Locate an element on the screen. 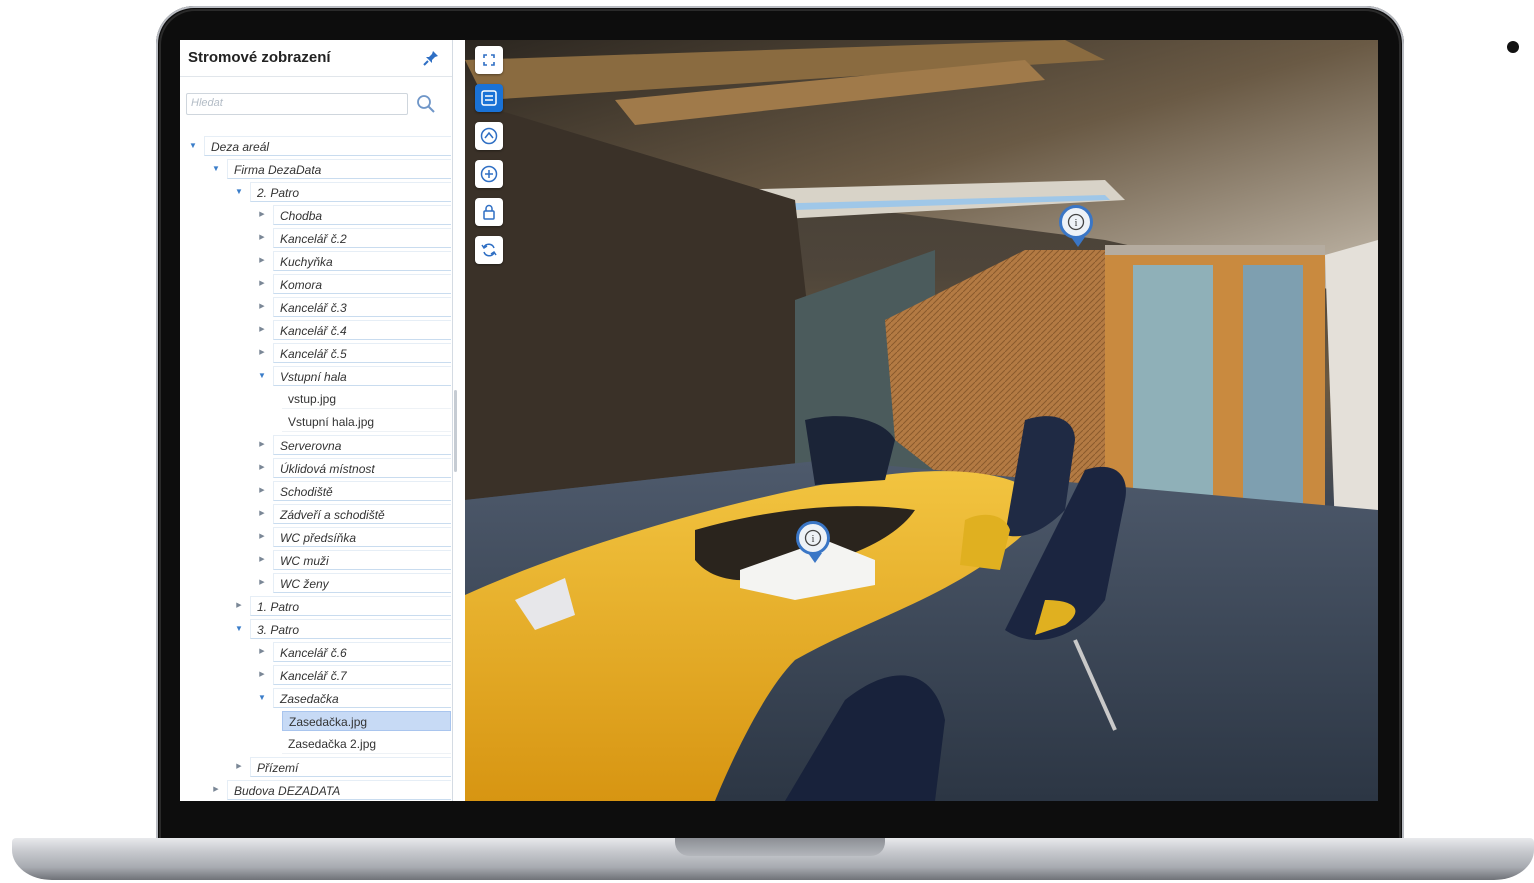  tree-item-label: Zasedačka 2.jpg is located at coordinates (366, 744).